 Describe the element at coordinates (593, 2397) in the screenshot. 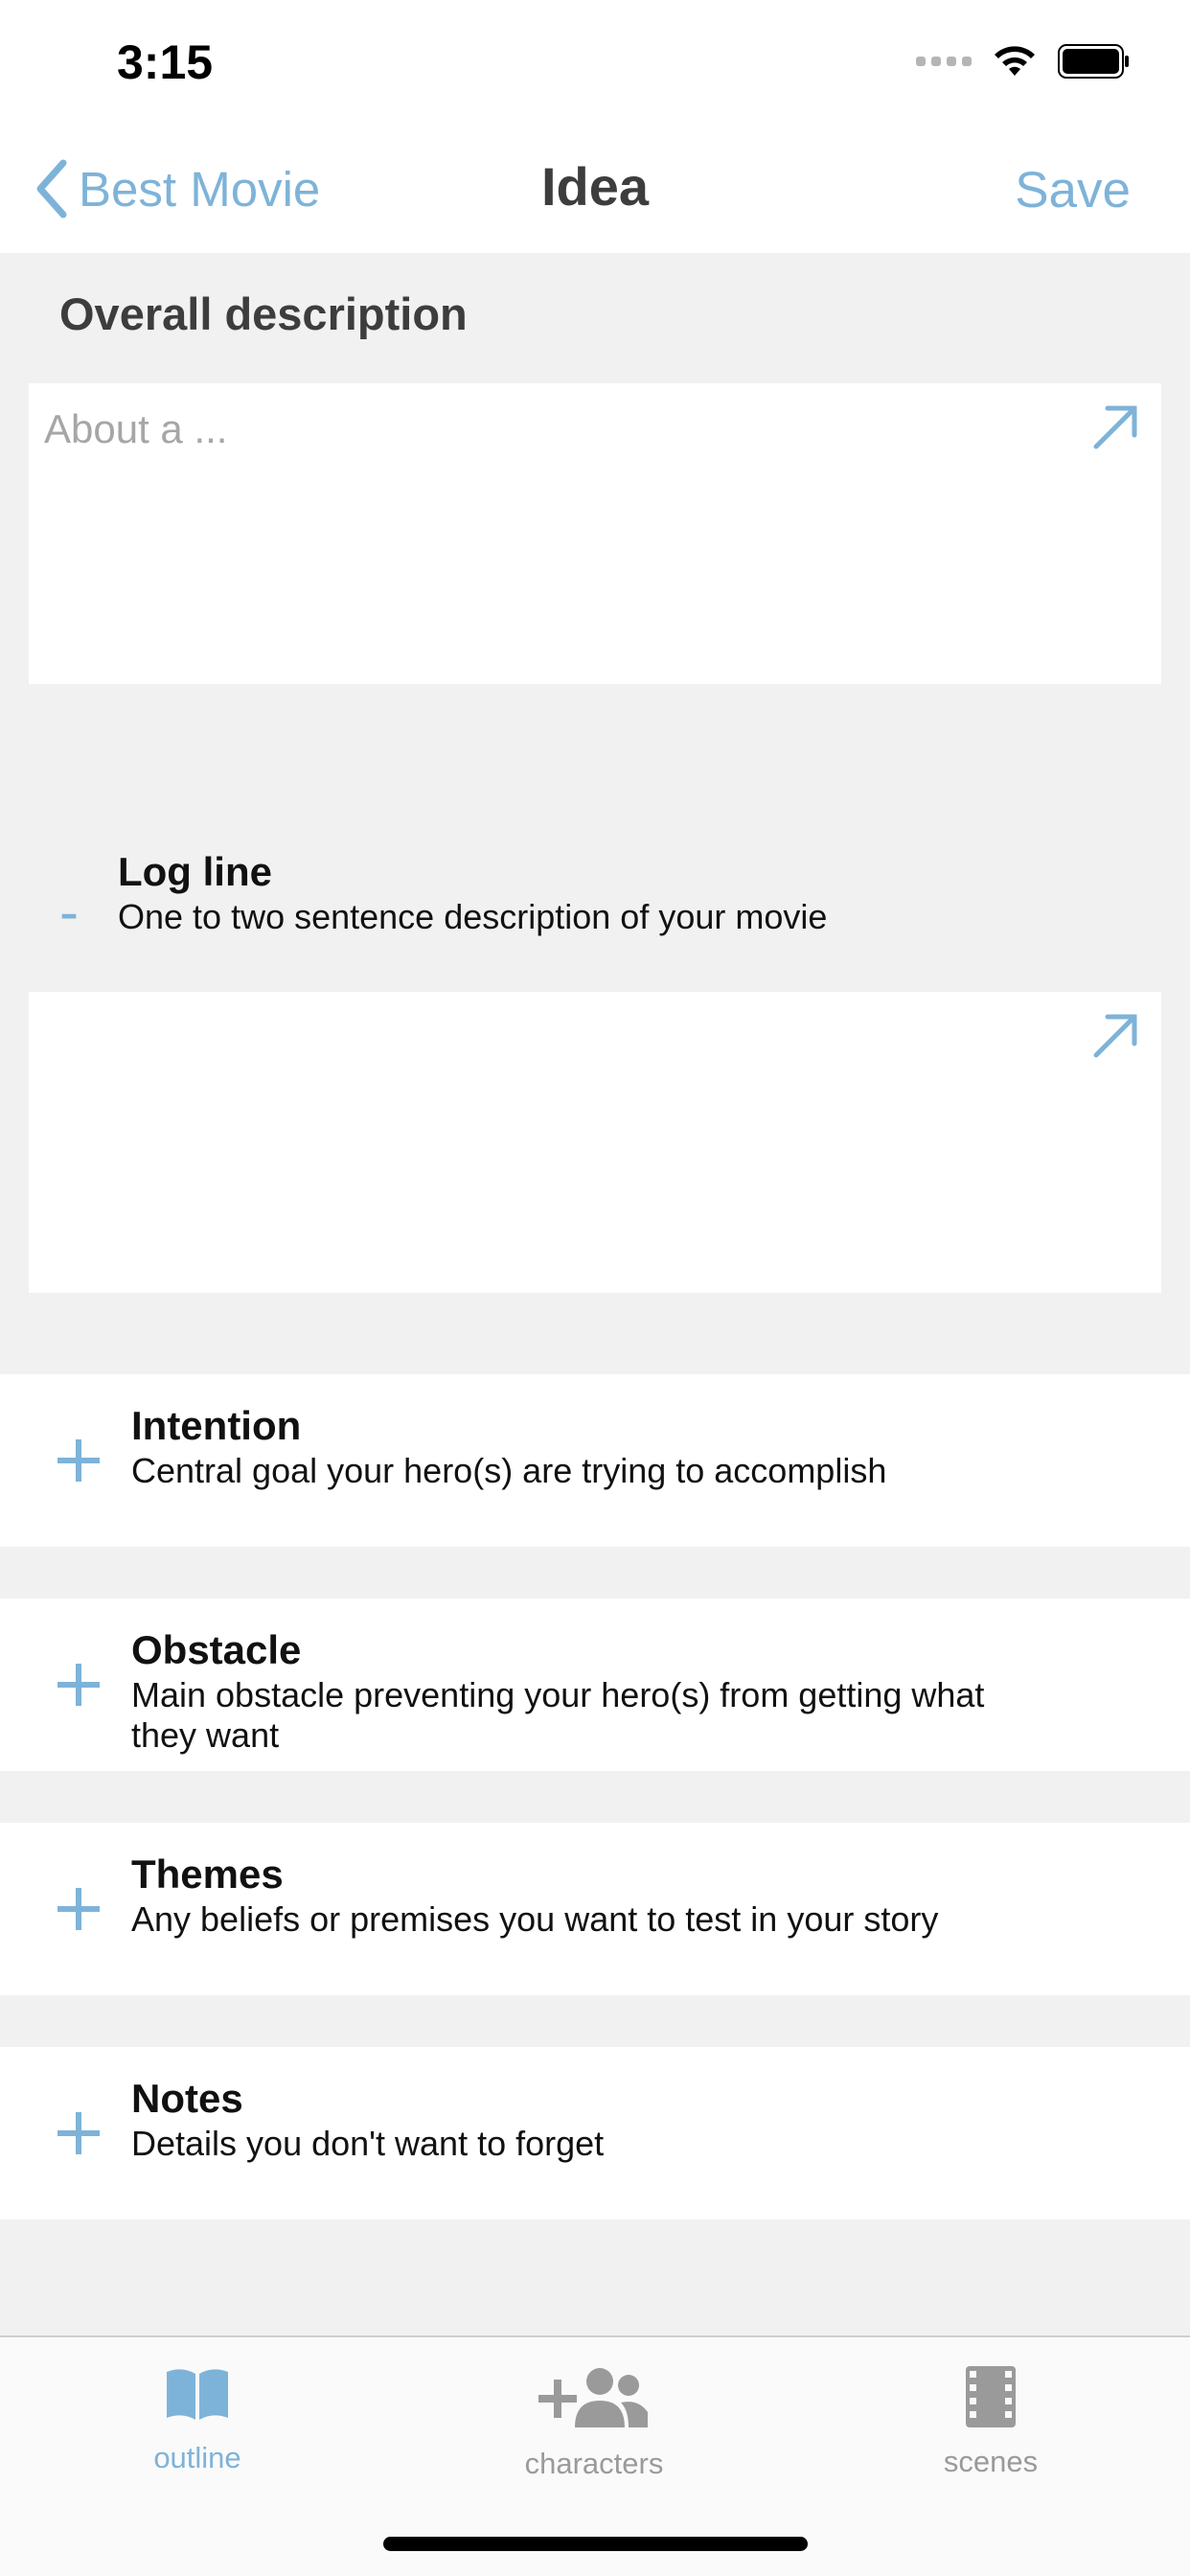

I see `add-people-icon` at that location.